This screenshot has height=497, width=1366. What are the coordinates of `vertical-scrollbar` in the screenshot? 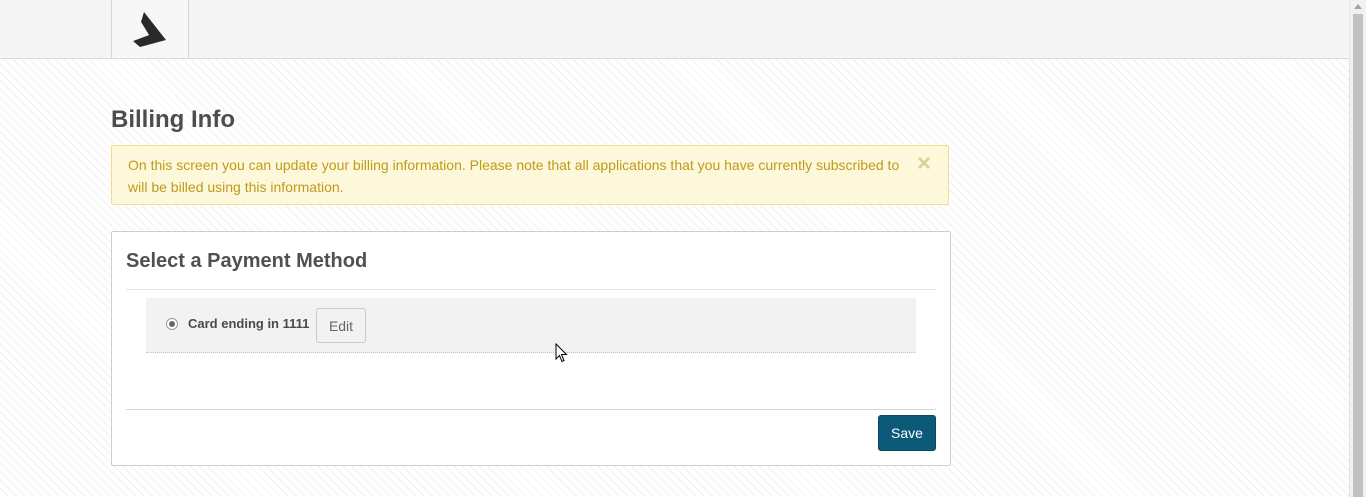 It's located at (1357, 248).